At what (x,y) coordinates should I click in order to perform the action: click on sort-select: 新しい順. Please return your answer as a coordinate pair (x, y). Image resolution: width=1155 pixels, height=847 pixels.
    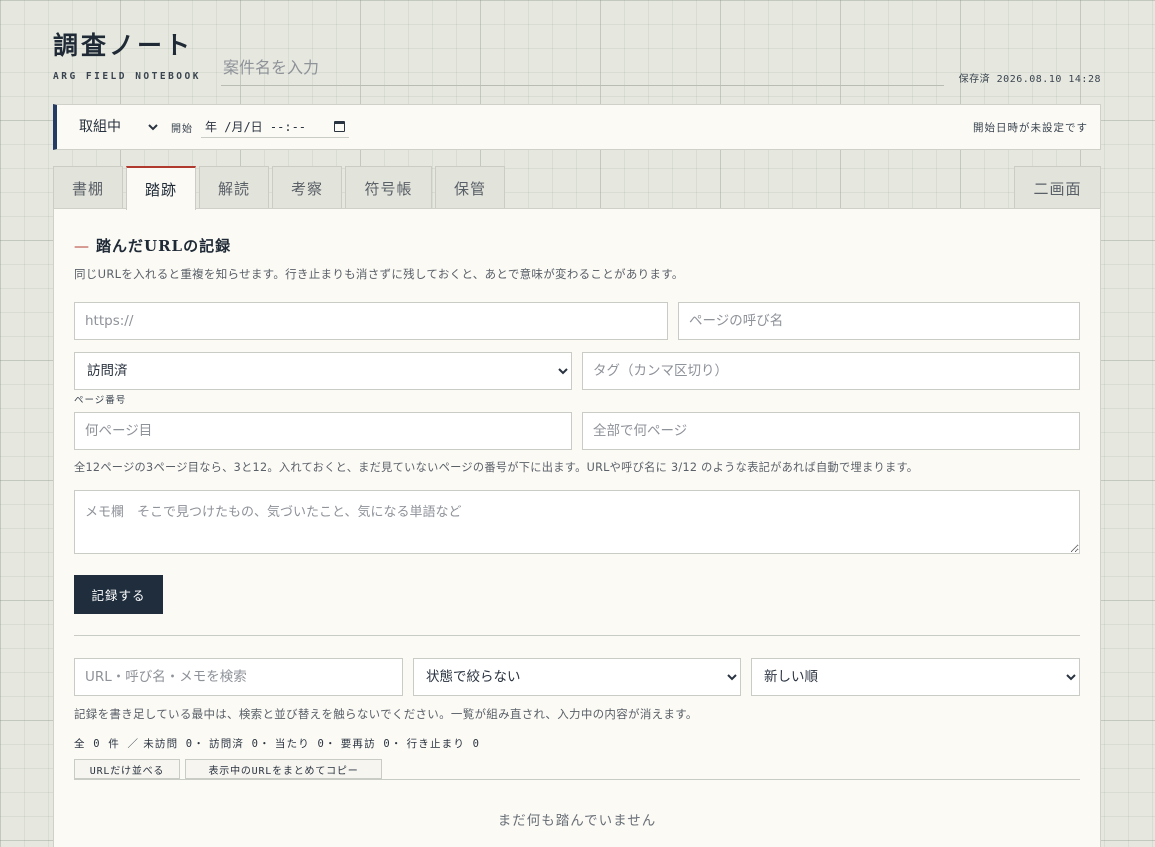
    Looking at the image, I should click on (915, 677).